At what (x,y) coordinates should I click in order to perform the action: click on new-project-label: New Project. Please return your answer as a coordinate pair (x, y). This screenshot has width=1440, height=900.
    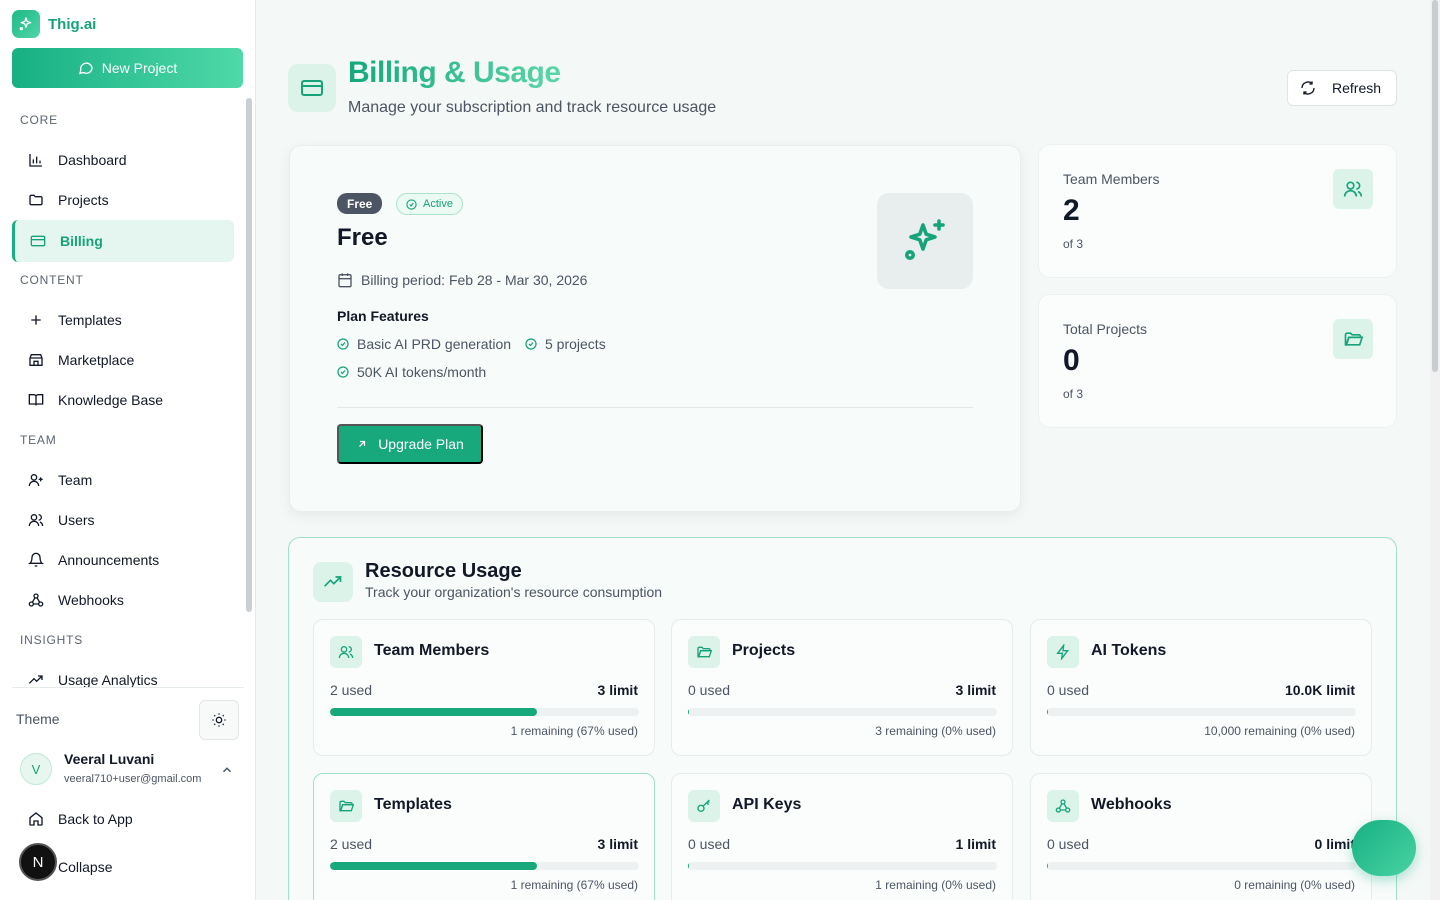
    Looking at the image, I should click on (139, 68).